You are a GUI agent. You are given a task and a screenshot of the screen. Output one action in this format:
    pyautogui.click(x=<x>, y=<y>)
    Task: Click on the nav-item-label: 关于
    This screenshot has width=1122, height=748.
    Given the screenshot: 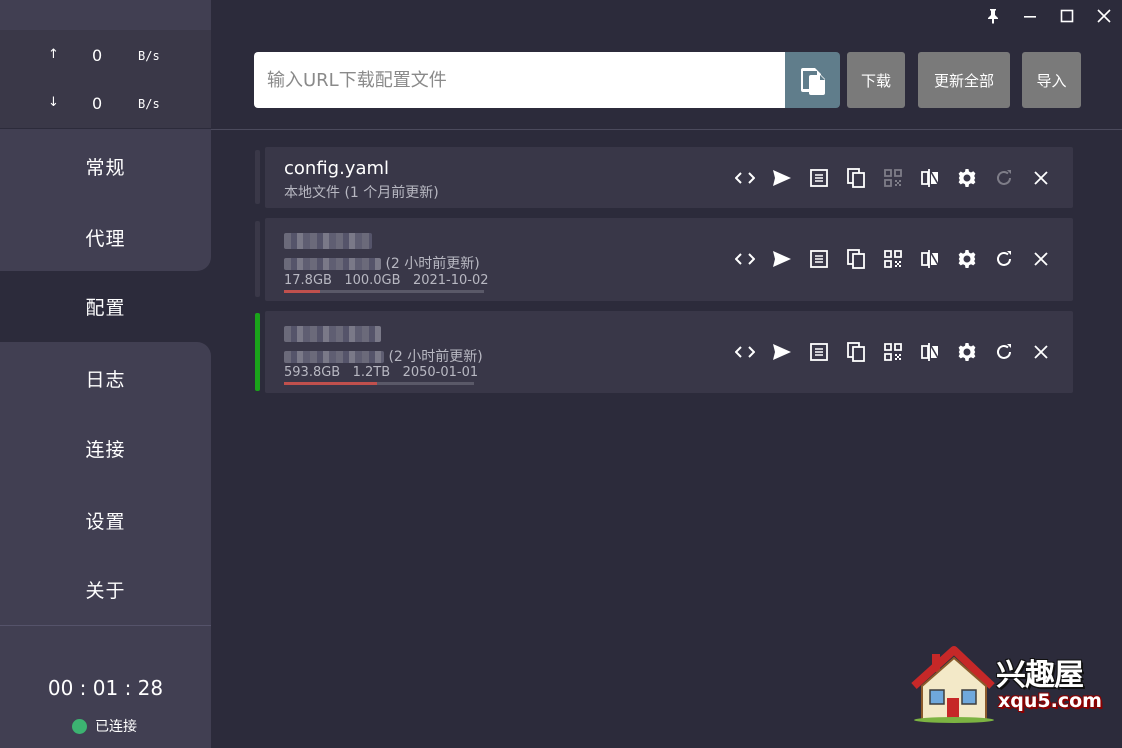 What is the action you would take?
    pyautogui.click(x=105, y=591)
    